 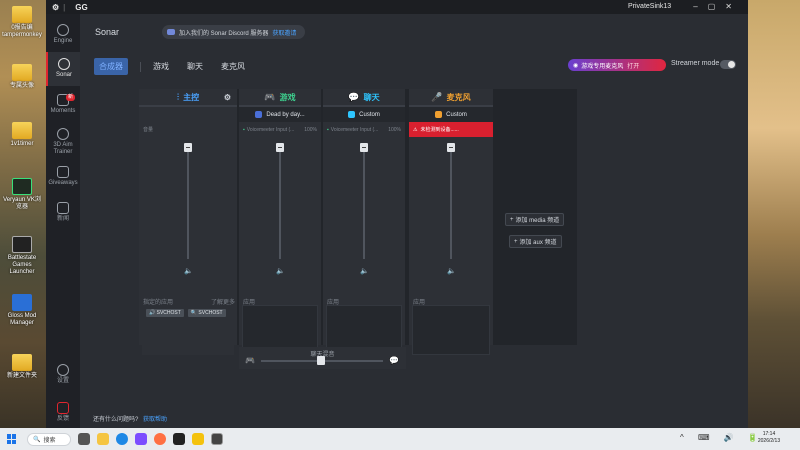 I want to click on add-media-channel-button: + 添加 media 频道, so click(x=535, y=219).